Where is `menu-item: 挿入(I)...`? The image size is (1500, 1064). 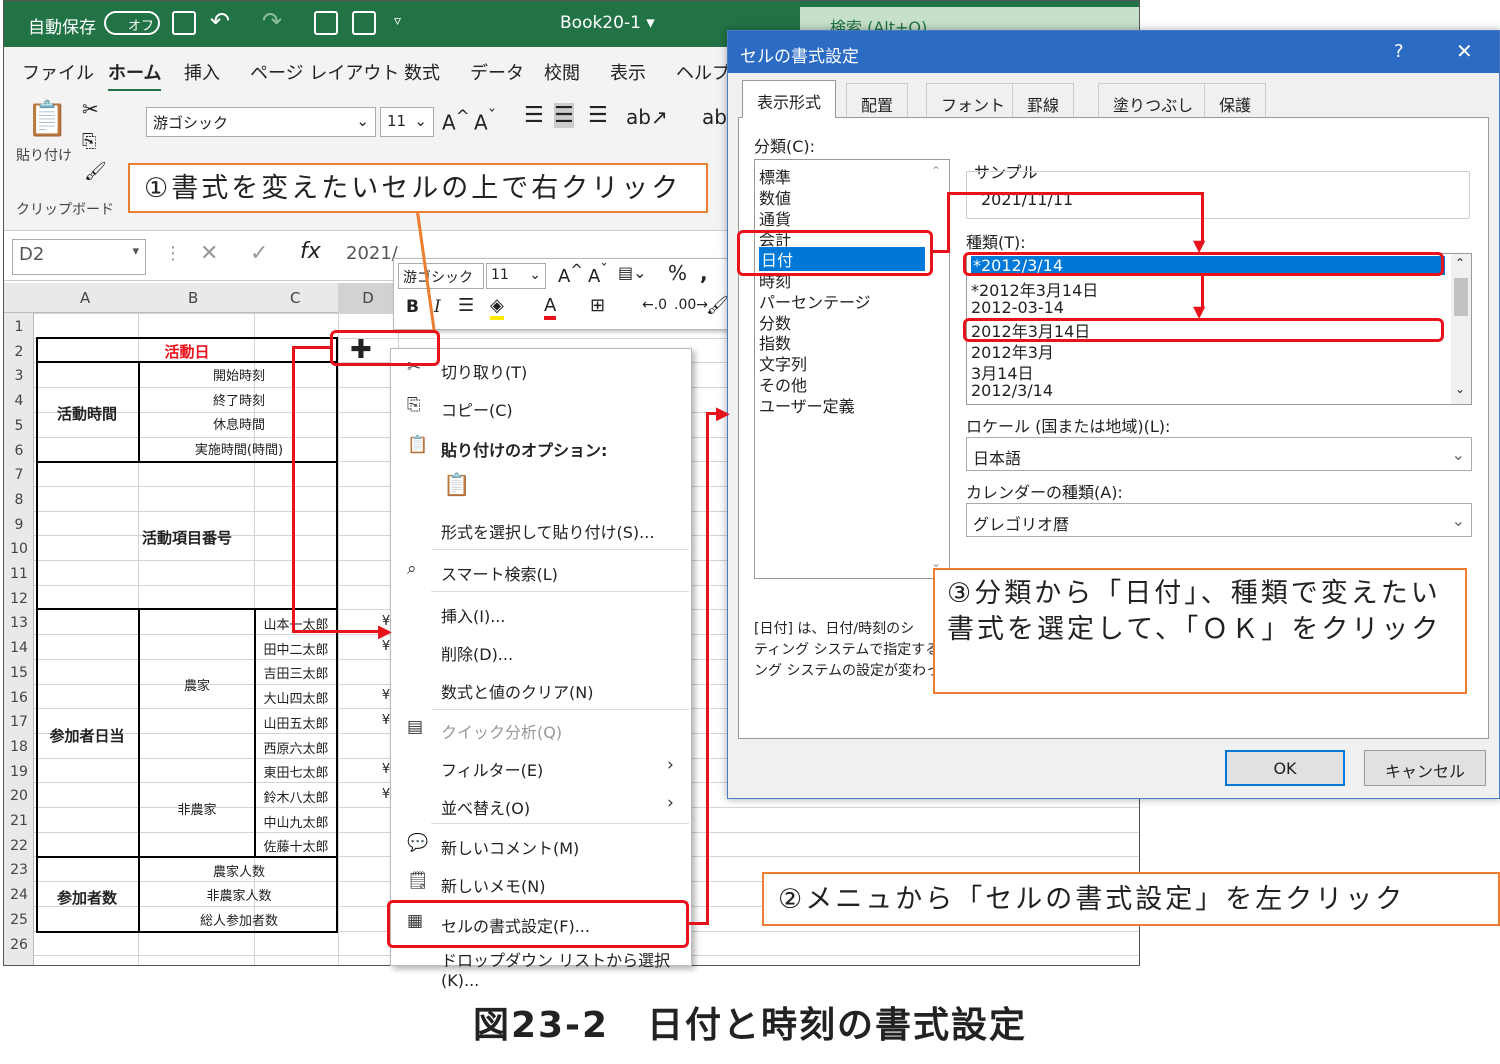 menu-item: 挿入(I)... is located at coordinates (473, 615).